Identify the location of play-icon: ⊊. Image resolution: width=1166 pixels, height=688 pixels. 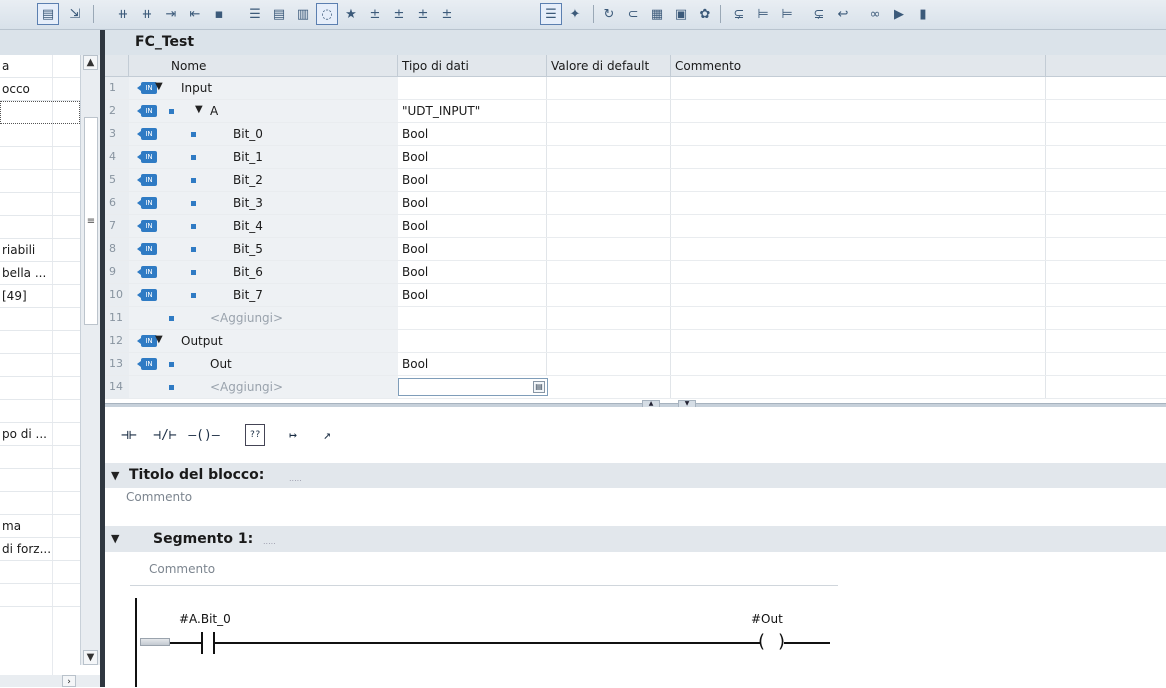
(819, 14).